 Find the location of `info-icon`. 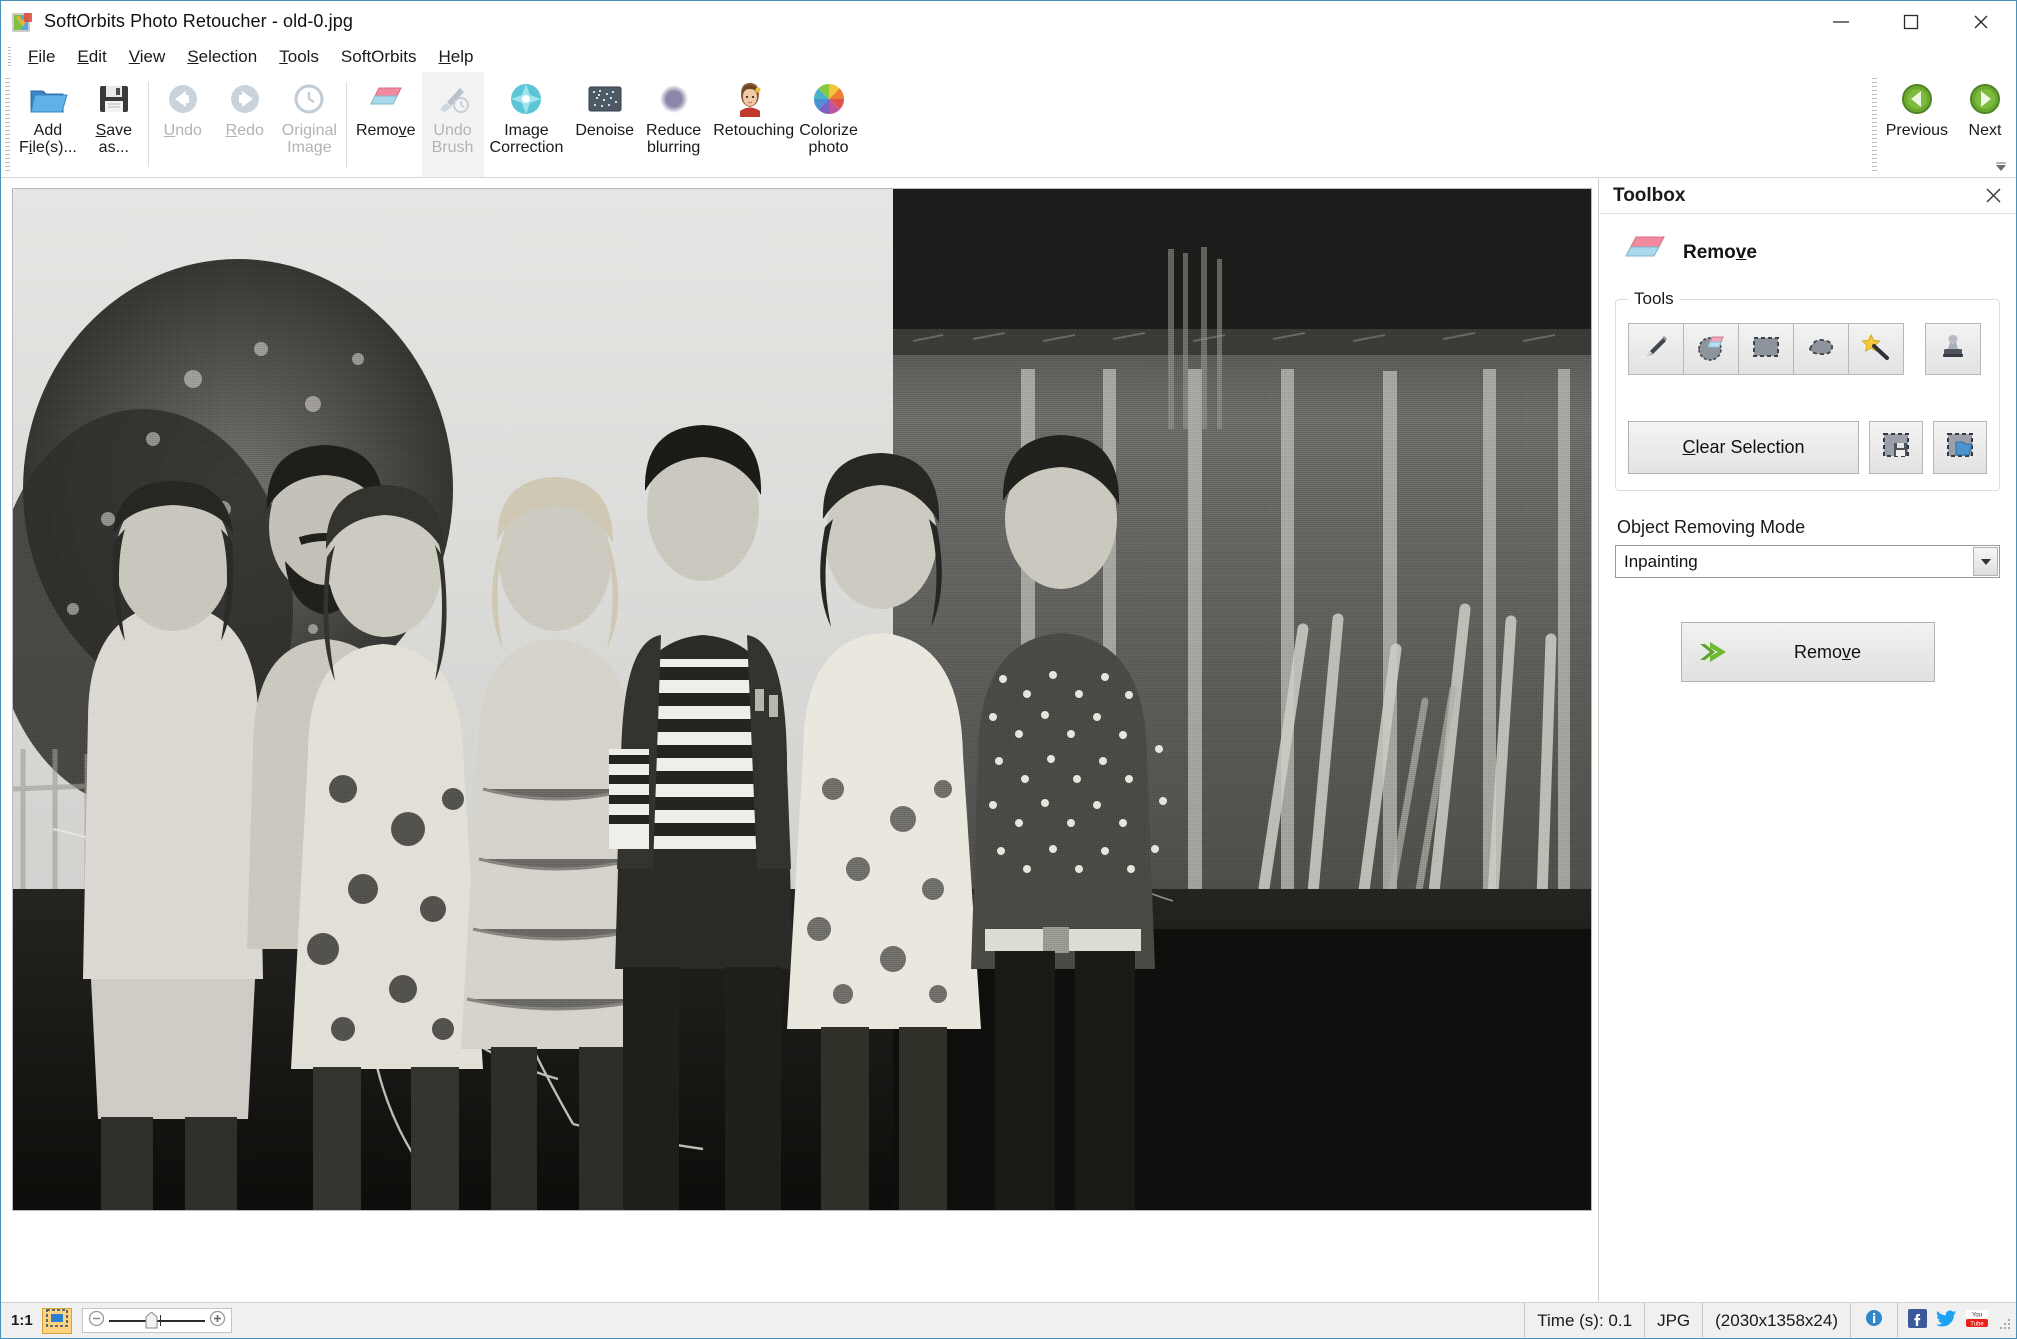

info-icon is located at coordinates (1874, 1320).